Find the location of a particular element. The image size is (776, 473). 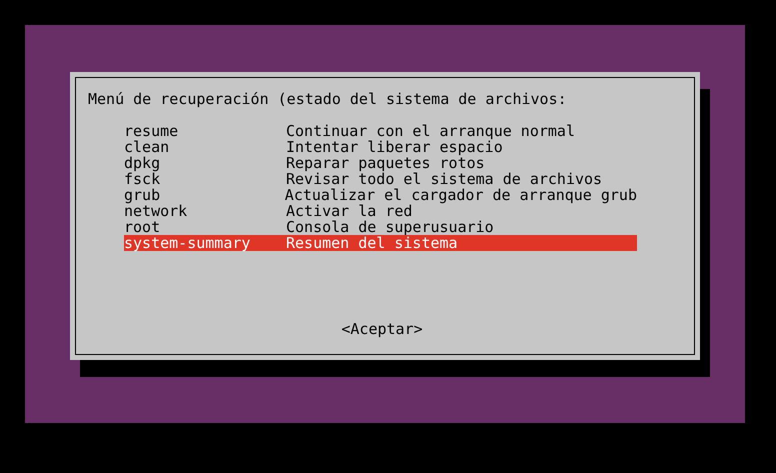

menu-item: network Activar la red is located at coordinates (380, 211).